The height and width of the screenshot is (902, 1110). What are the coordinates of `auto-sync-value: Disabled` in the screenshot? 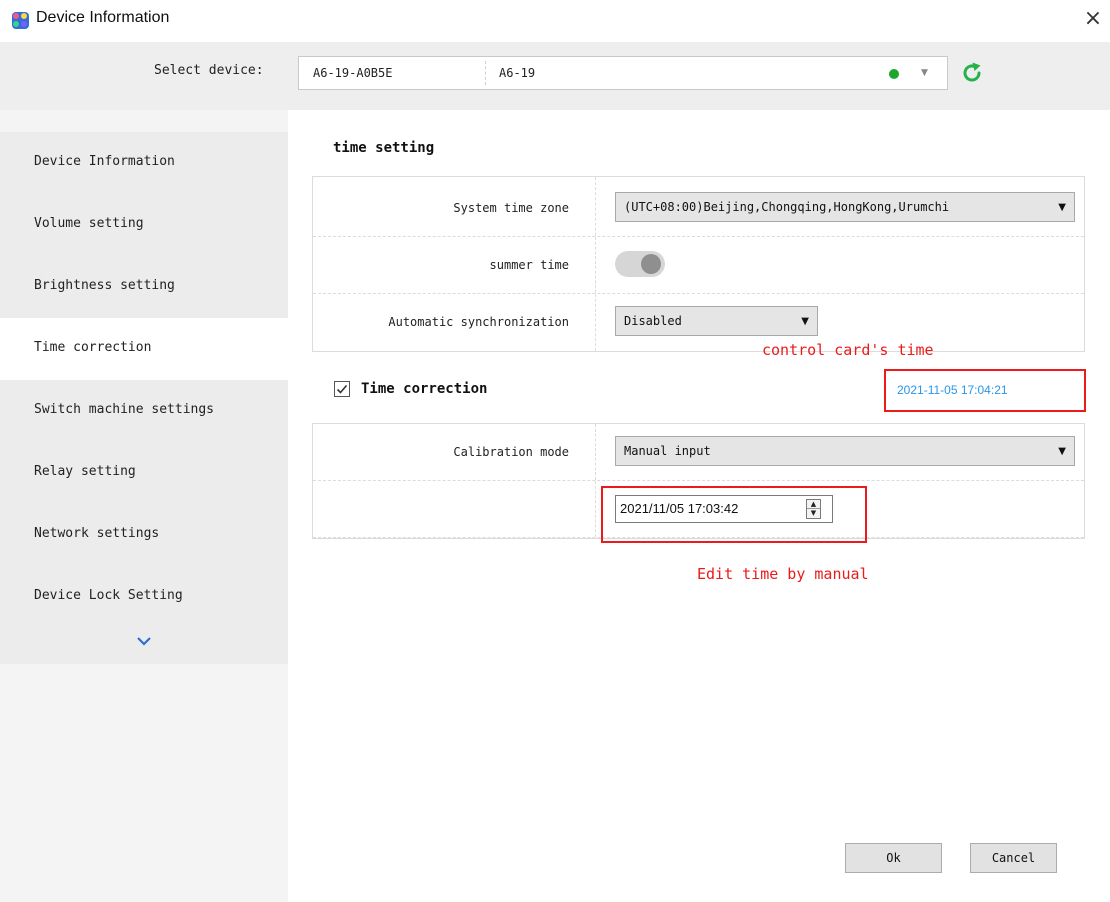 It's located at (653, 321).